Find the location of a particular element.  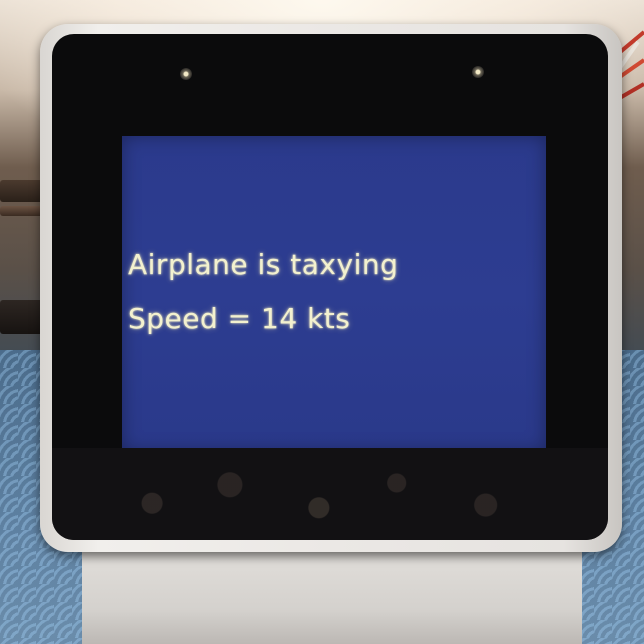

speed-text: Speed = 14 kts is located at coordinates (239, 318).